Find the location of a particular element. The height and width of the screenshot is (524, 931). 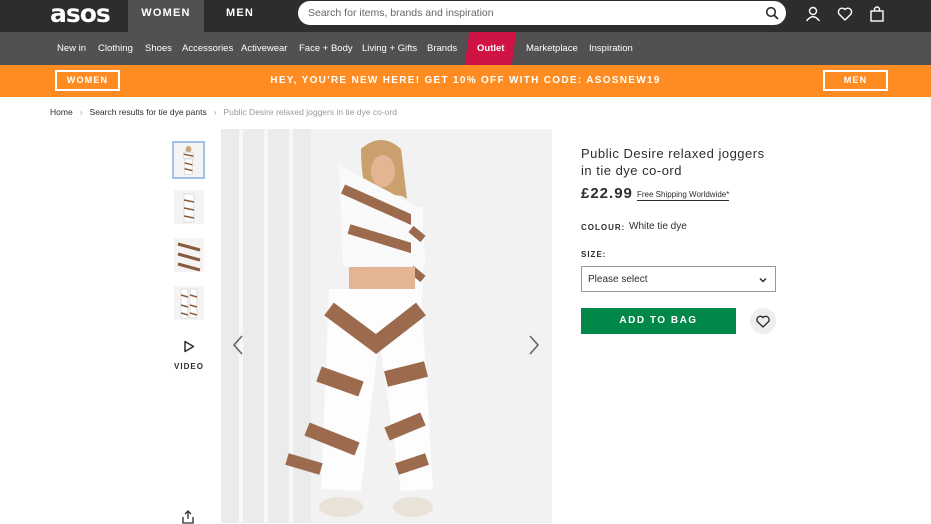

search-input is located at coordinates (528, 13).